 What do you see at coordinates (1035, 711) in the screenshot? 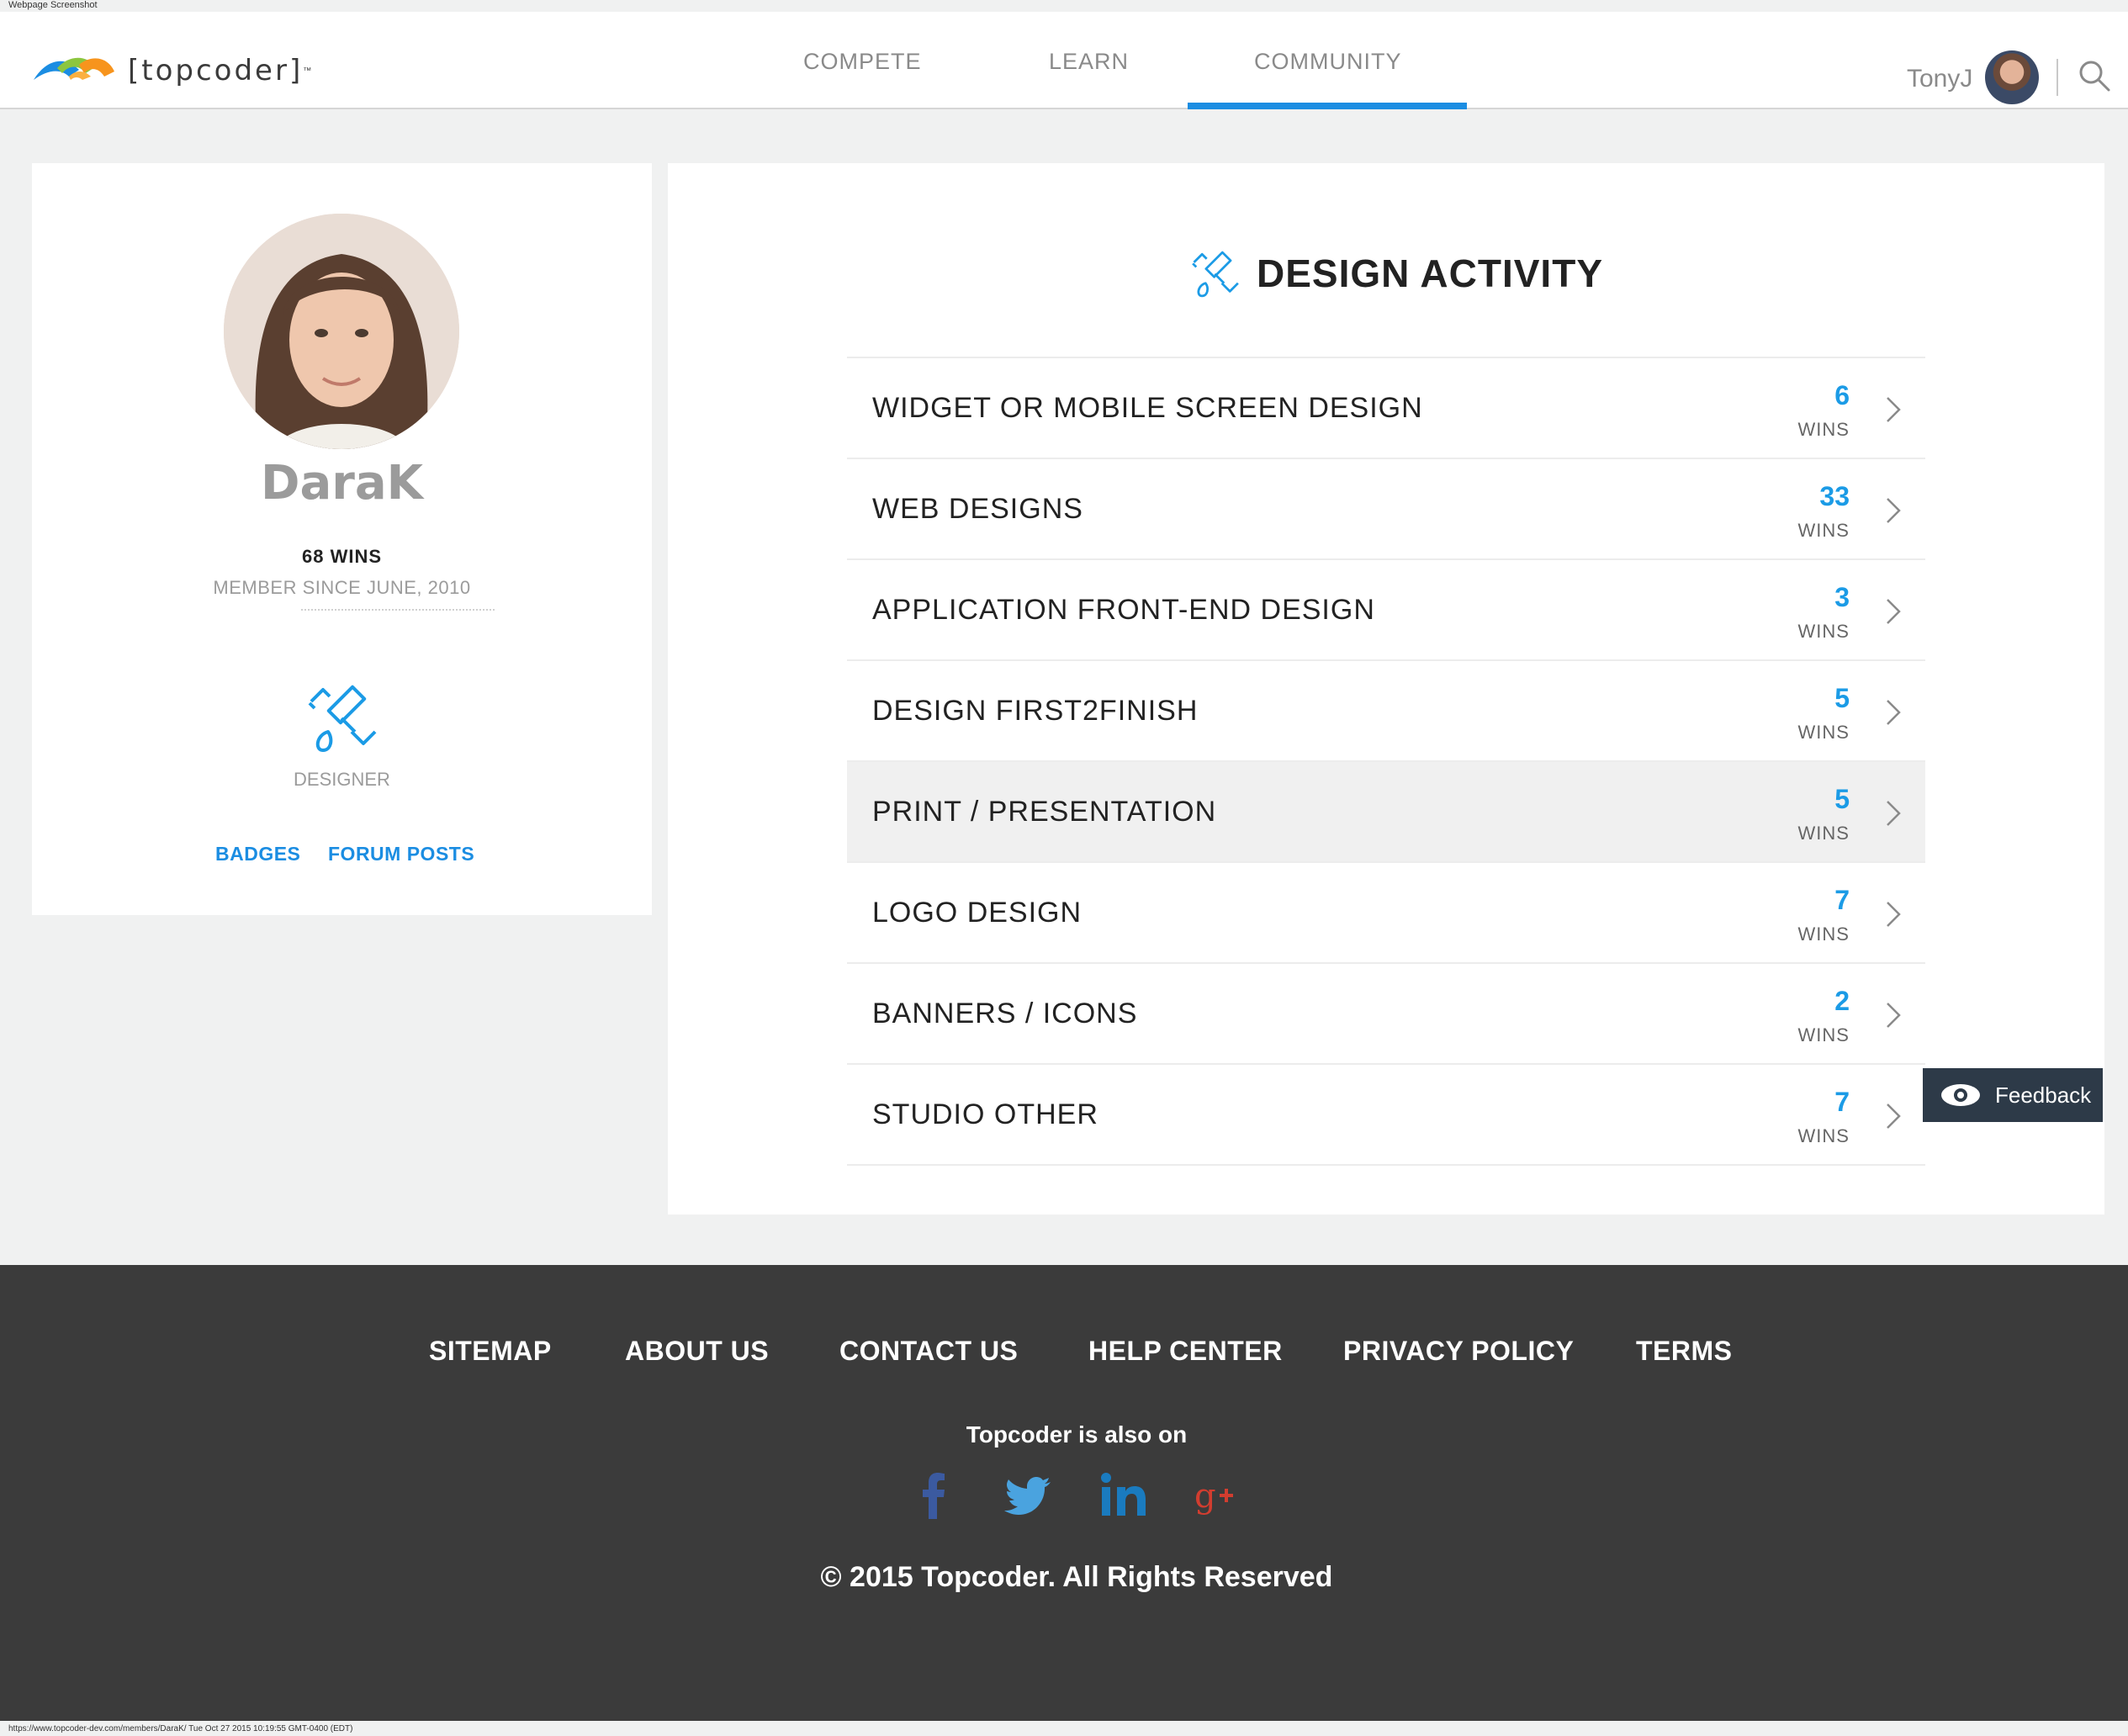
I see `activity-row-label: DESIGN FIRST2FINISH` at bounding box center [1035, 711].